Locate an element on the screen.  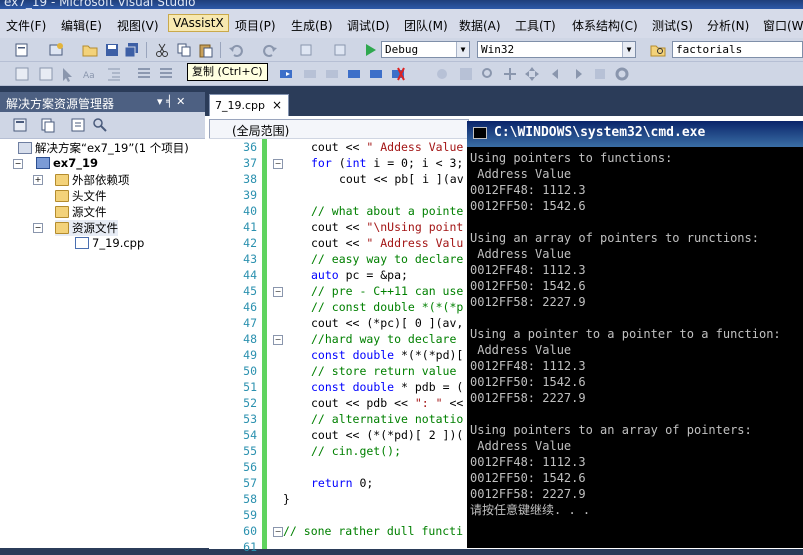
vax-refactor-icon is located at coordinates (600, 74).